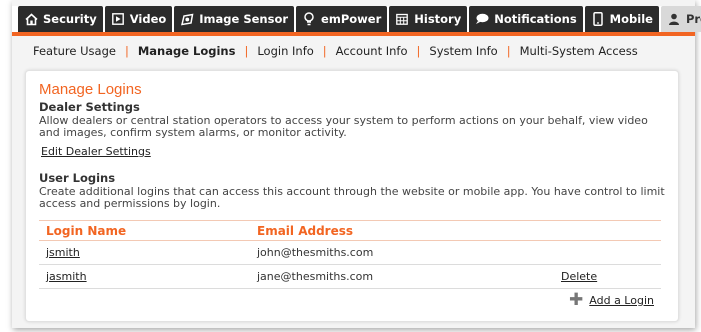 The height and width of the screenshot is (332, 701). What do you see at coordinates (309, 19) in the screenshot?
I see `bulb-icon` at bounding box center [309, 19].